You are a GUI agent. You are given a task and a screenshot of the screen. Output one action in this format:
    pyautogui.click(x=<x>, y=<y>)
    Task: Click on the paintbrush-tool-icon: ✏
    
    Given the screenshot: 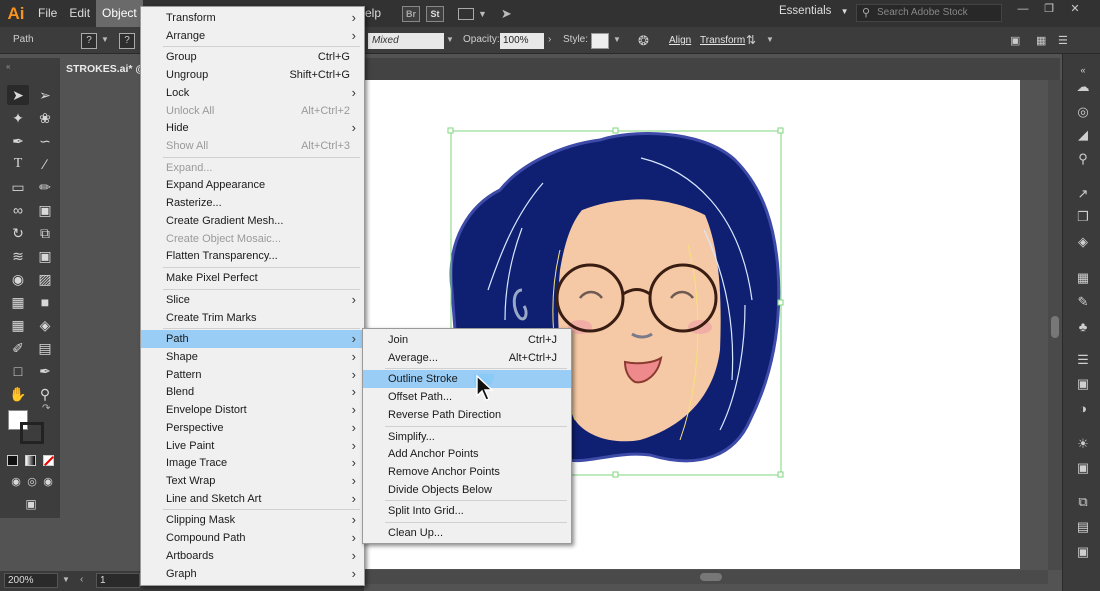 What is the action you would take?
    pyautogui.click(x=45, y=187)
    